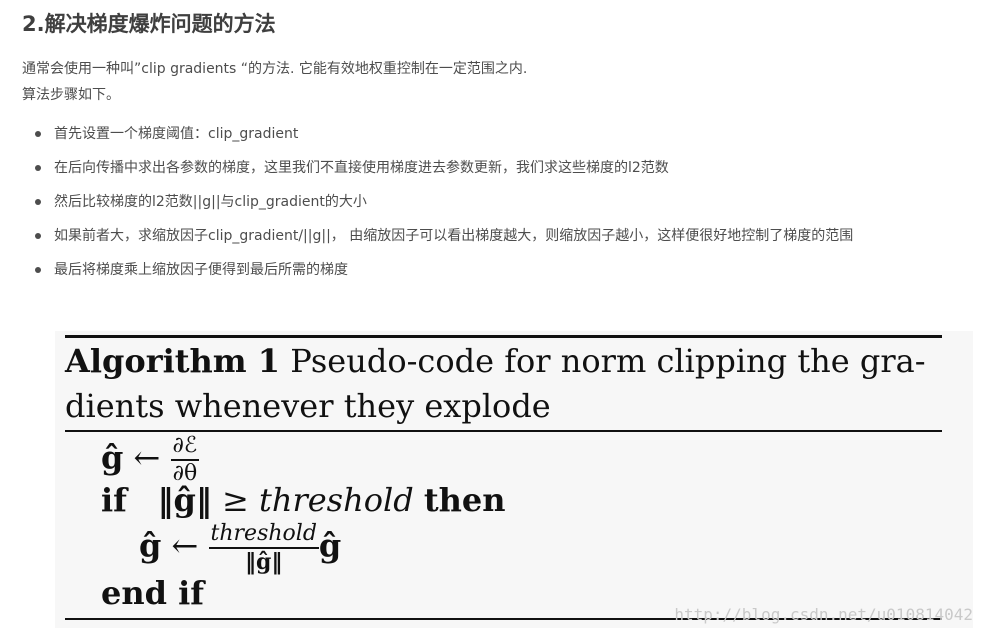 This screenshot has height=638, width=985. What do you see at coordinates (176, 134) in the screenshot?
I see `step-text: 首先设置一个梯度阈值：clip_gradient` at bounding box center [176, 134].